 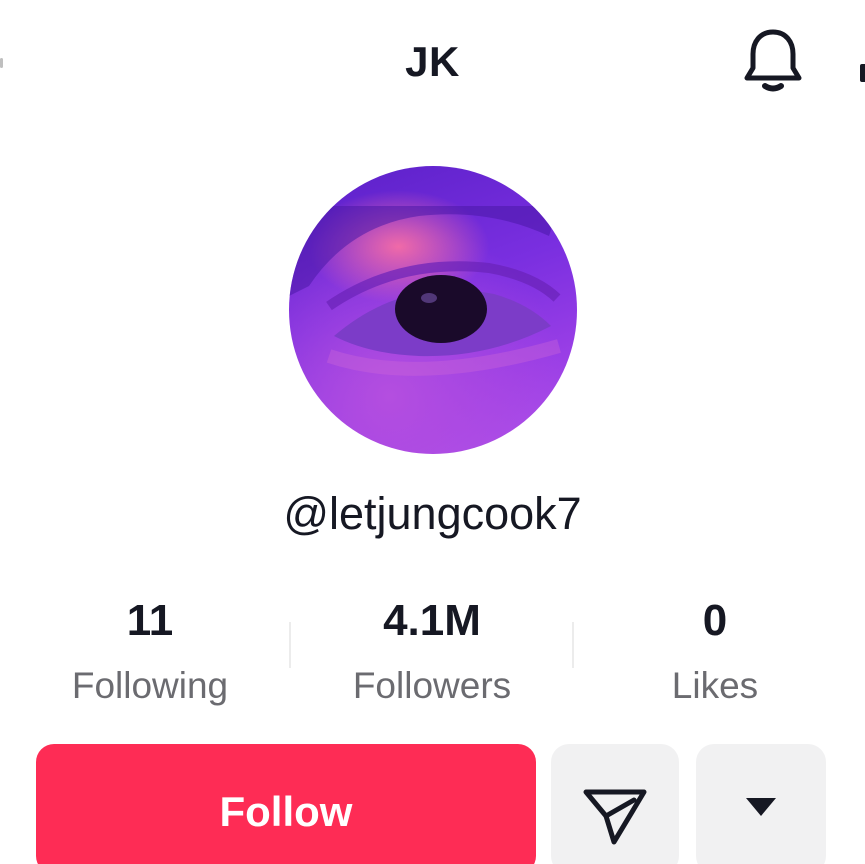 I want to click on stat-likes: 0 Likes, so click(x=715, y=652).